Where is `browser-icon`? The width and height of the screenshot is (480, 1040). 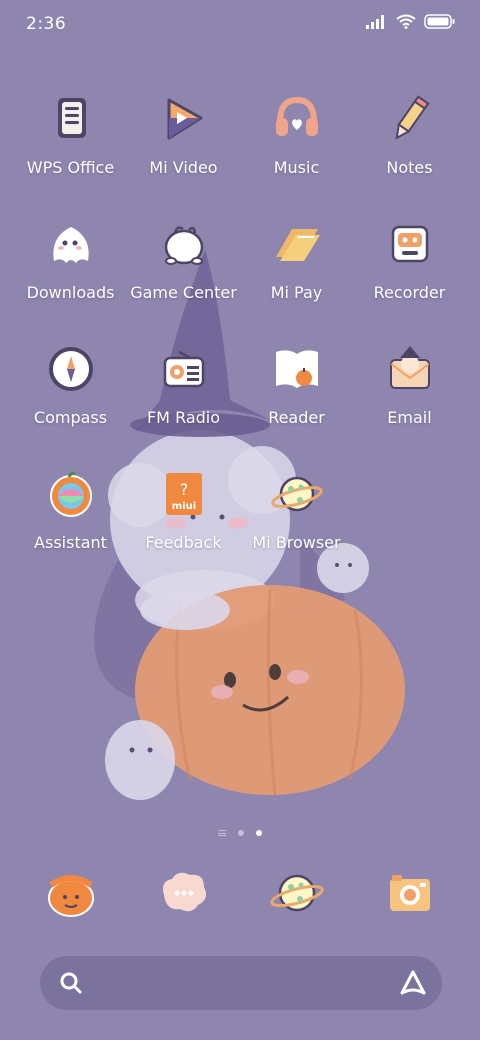 browser-icon is located at coordinates (296, 893).